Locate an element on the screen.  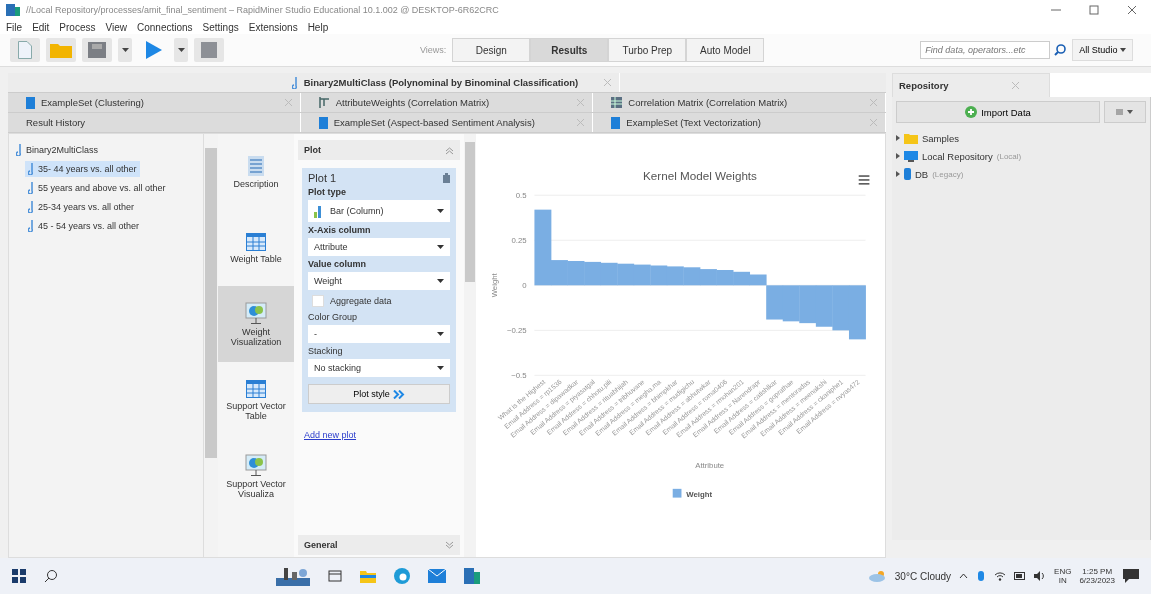
expand-icon is located at coordinates (449, 545).